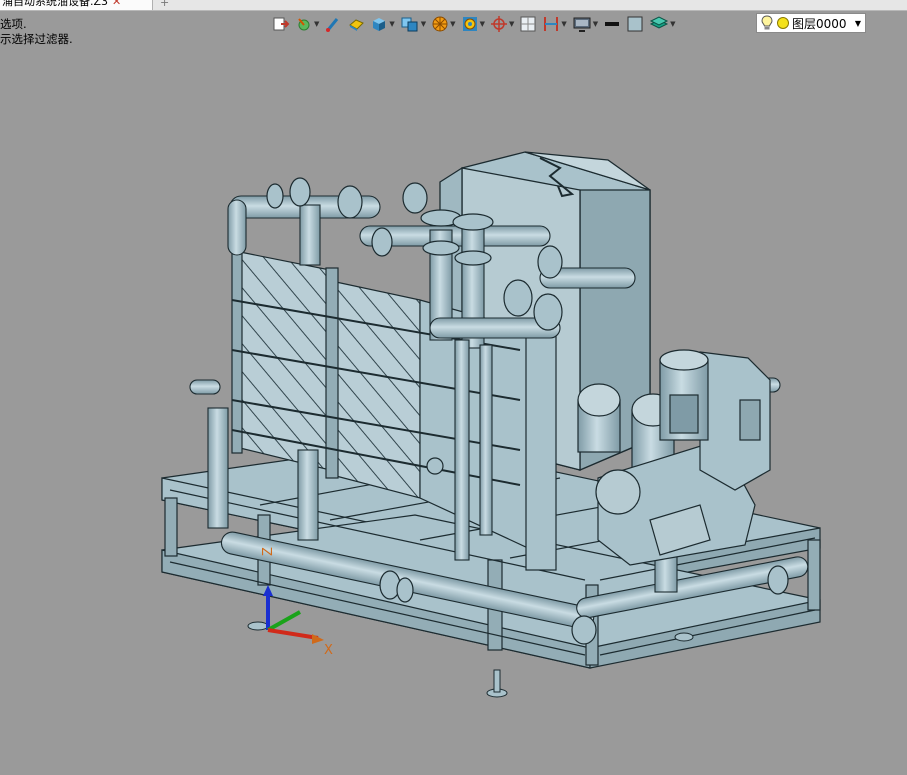 This screenshot has width=907, height=775. I want to click on dimension-icon, so click(551, 24).